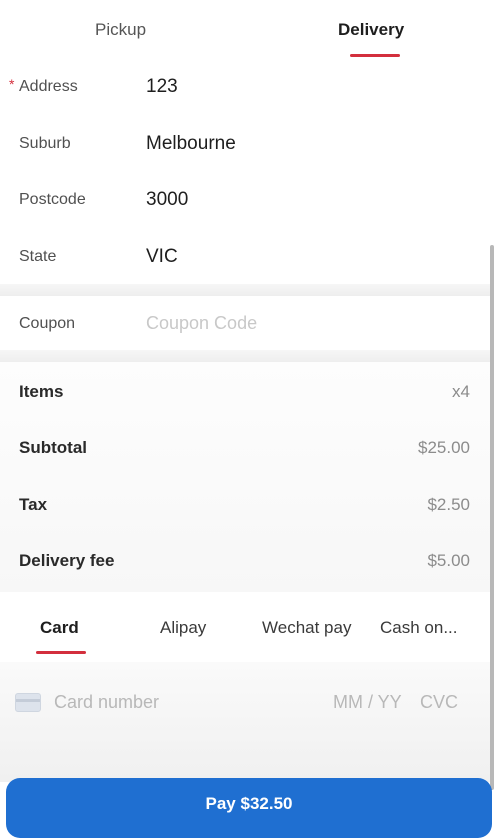 The image size is (499, 838). What do you see at coordinates (12, 84) in the screenshot?
I see `required-marker: *` at bounding box center [12, 84].